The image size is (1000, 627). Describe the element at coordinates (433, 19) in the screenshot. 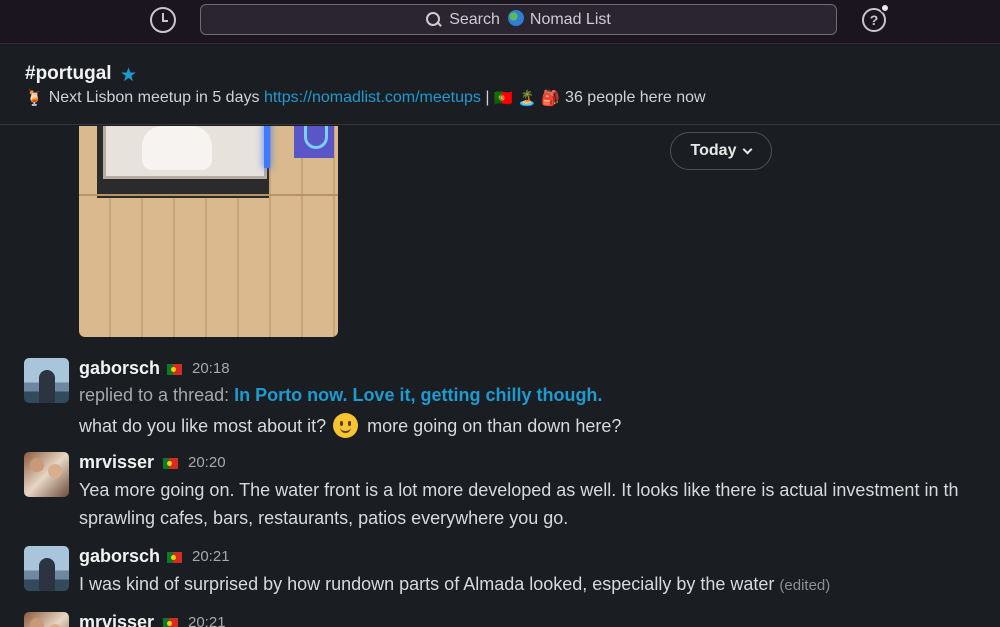

I see `search-icon` at that location.